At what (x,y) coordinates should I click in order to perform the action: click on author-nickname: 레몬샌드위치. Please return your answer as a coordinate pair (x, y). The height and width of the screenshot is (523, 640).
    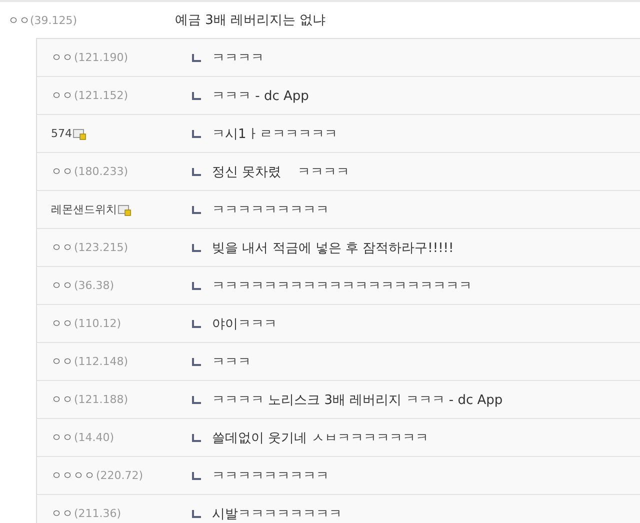
    Looking at the image, I should click on (84, 209).